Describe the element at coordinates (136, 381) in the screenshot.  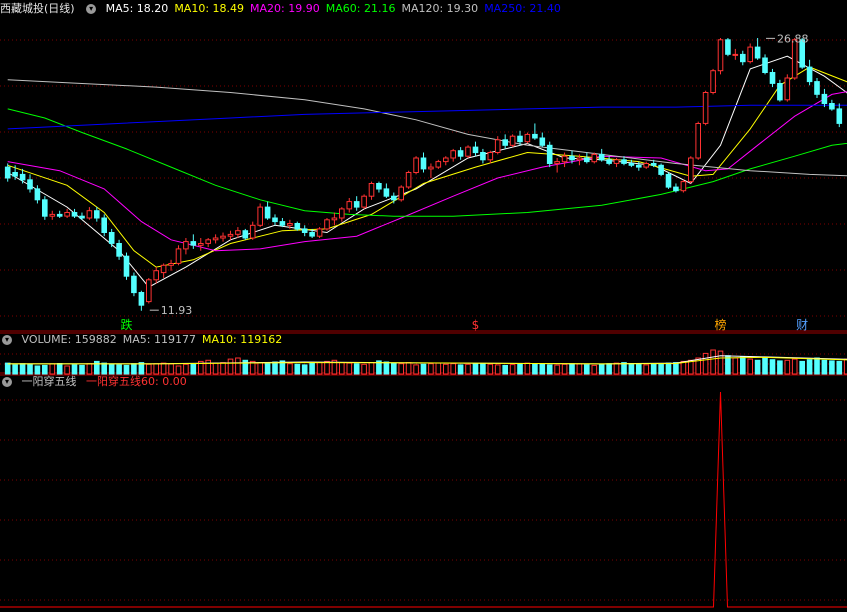
I see `indicator-value: 一阳穿五线60: 0.00` at that location.